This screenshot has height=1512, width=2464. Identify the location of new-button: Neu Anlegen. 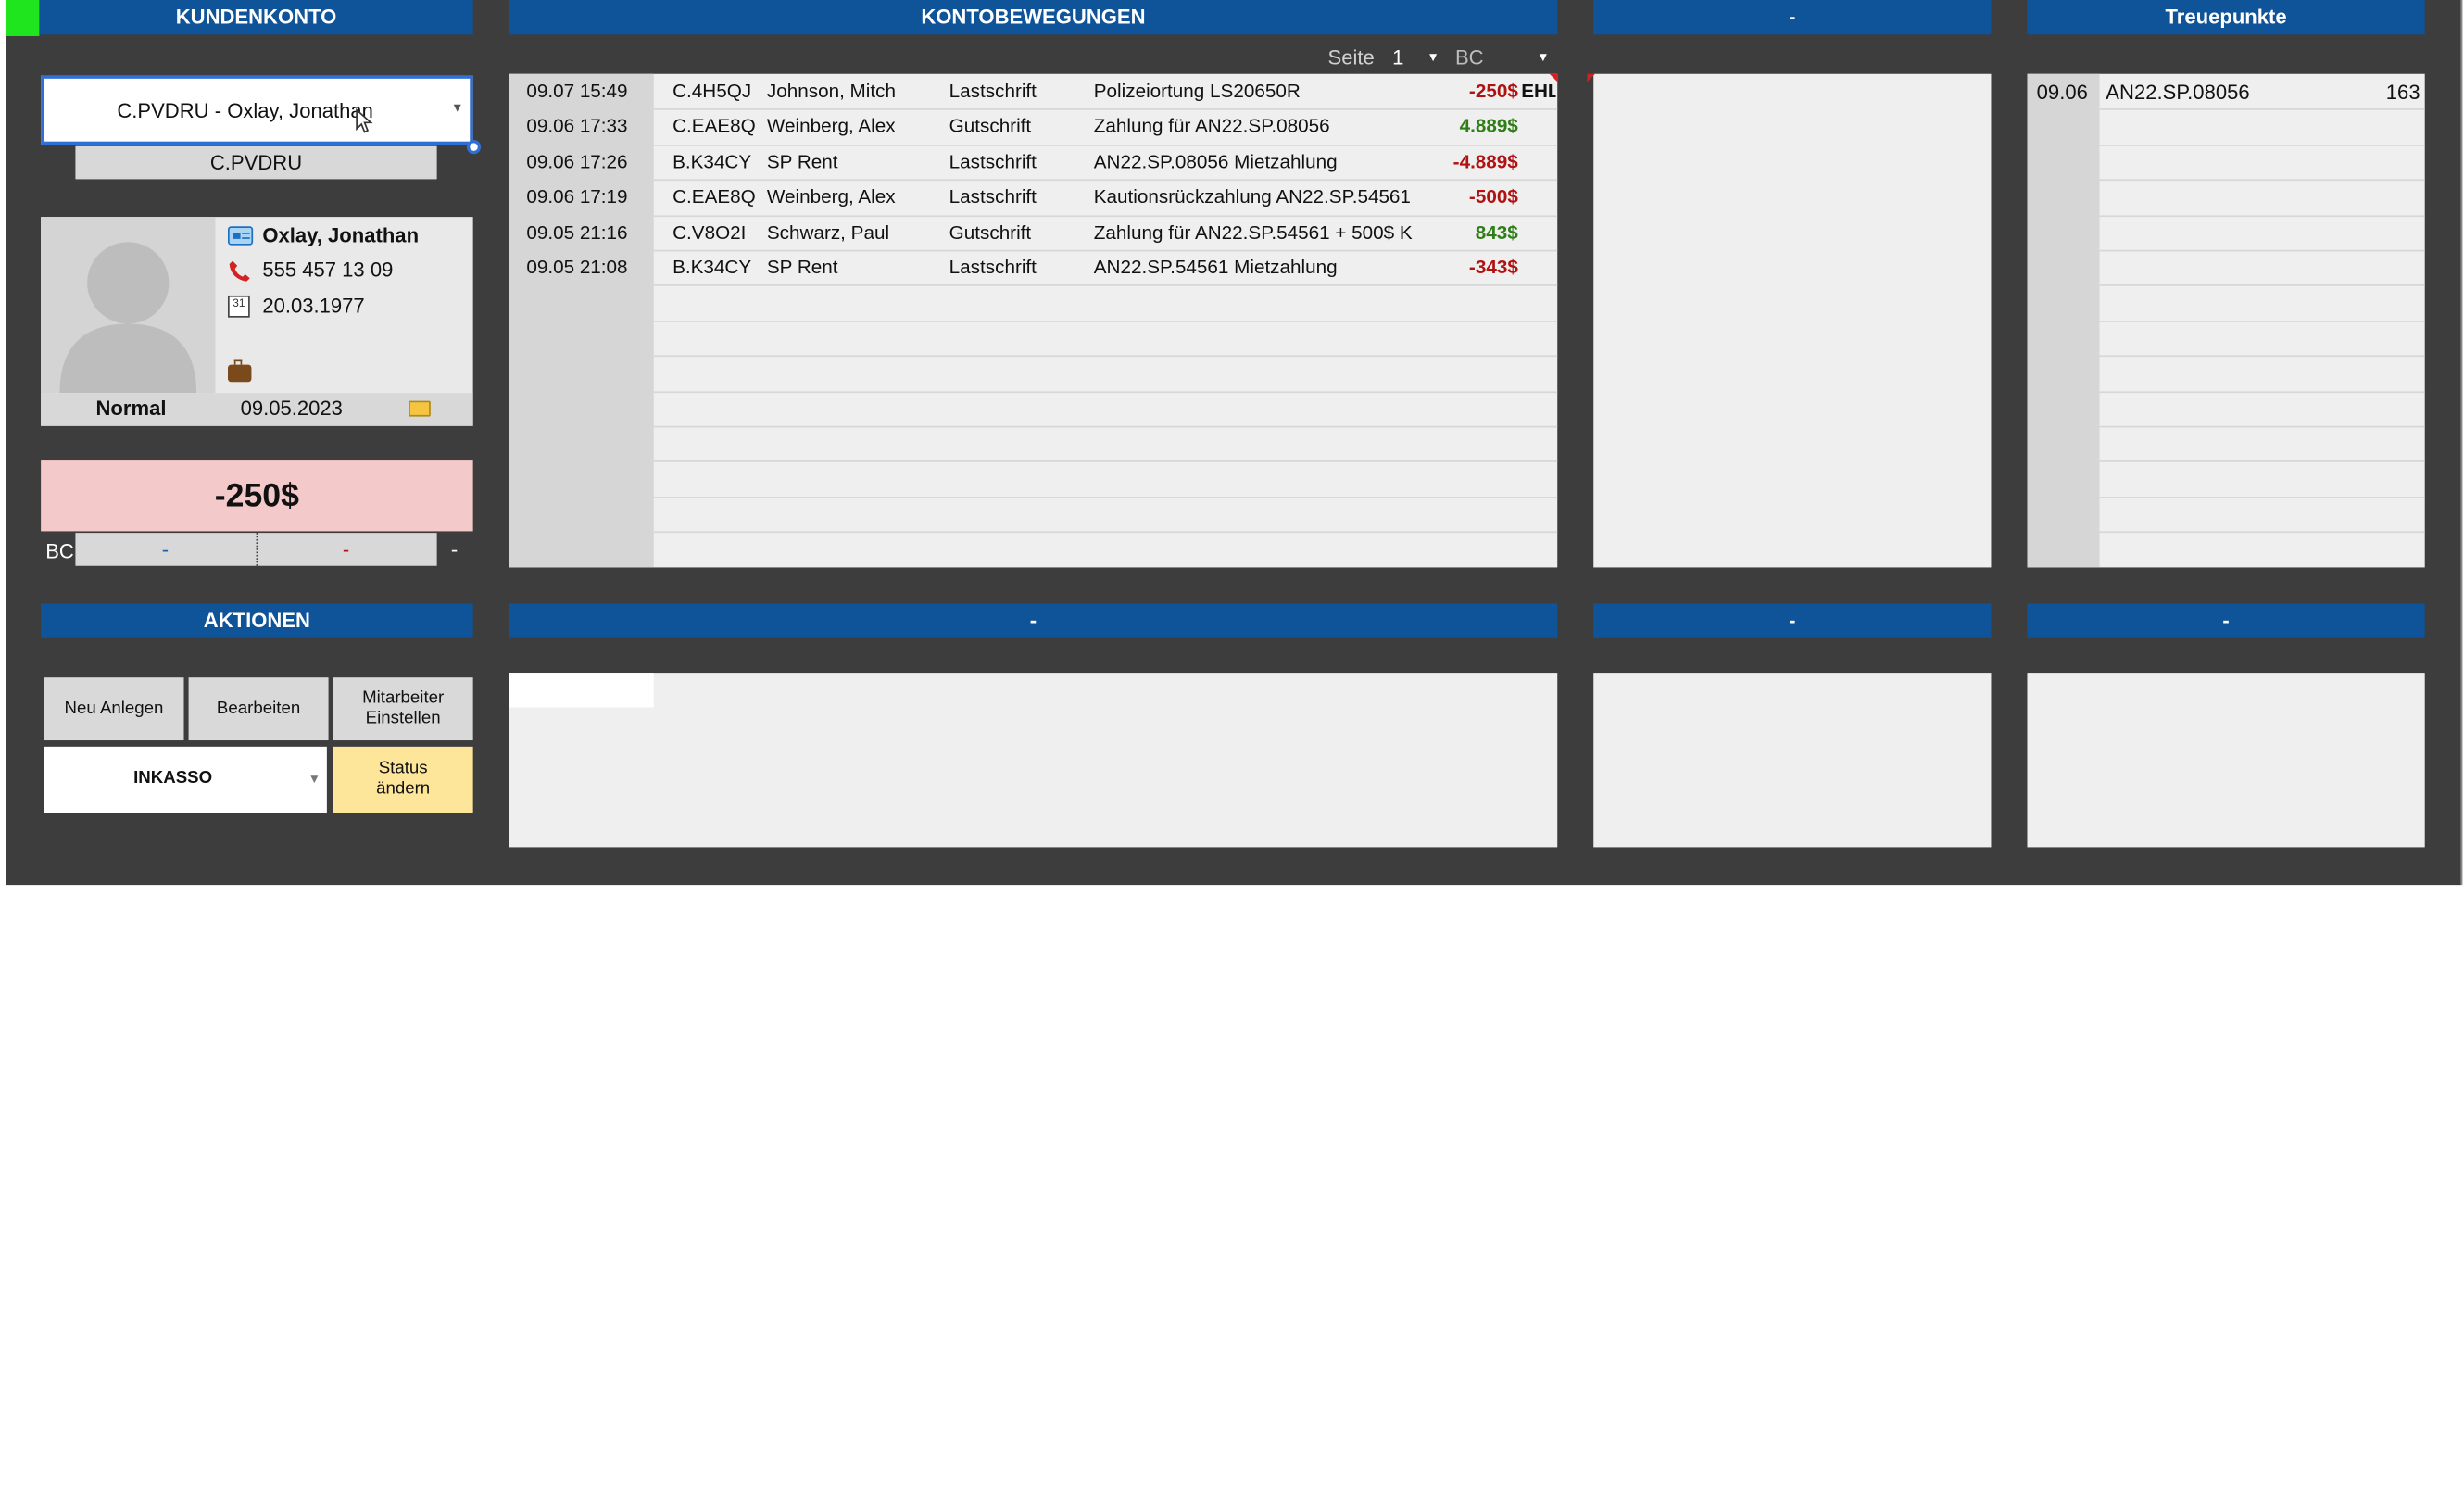
(114, 709).